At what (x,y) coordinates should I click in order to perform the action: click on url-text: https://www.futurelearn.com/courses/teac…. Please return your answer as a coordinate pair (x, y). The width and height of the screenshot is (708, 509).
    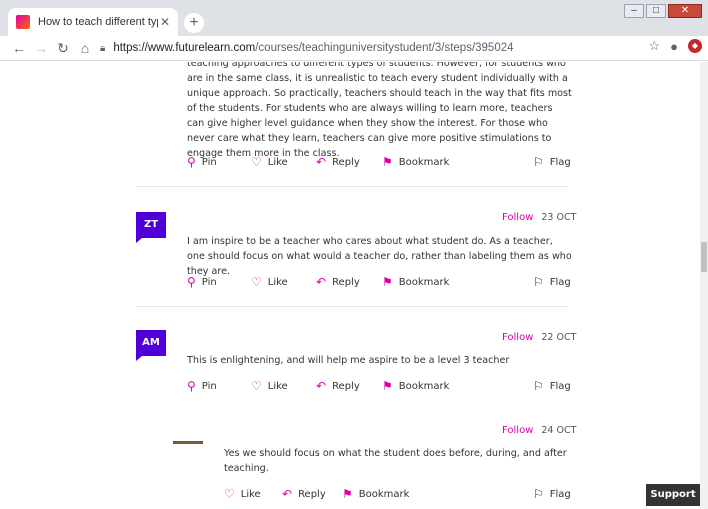
    Looking at the image, I should click on (313, 48).